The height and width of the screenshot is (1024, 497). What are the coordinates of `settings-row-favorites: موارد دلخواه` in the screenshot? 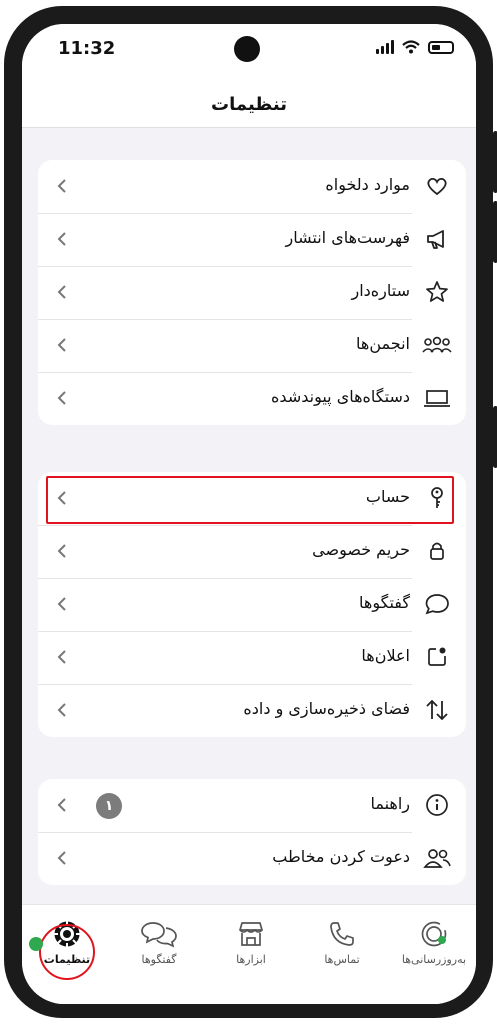 It's located at (252, 186).